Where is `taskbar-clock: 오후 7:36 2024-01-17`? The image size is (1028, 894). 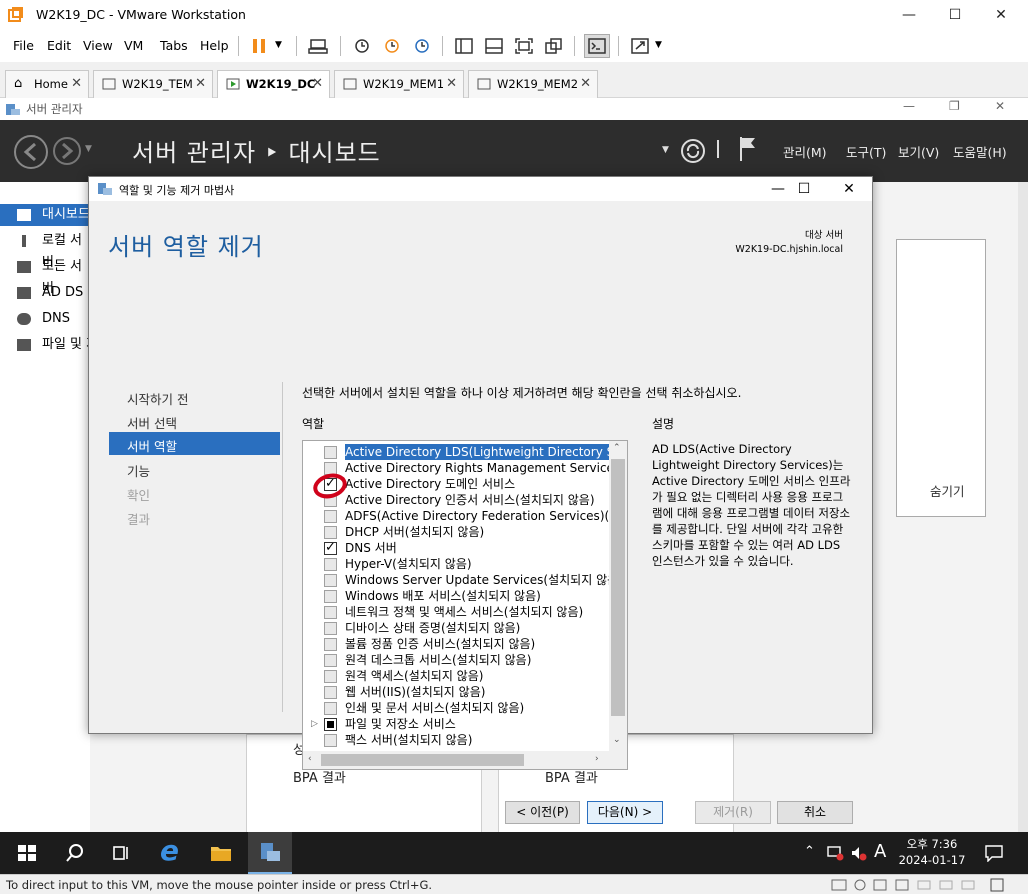
taskbar-clock: 오후 7:36 2024-01-17 is located at coordinates (932, 852).